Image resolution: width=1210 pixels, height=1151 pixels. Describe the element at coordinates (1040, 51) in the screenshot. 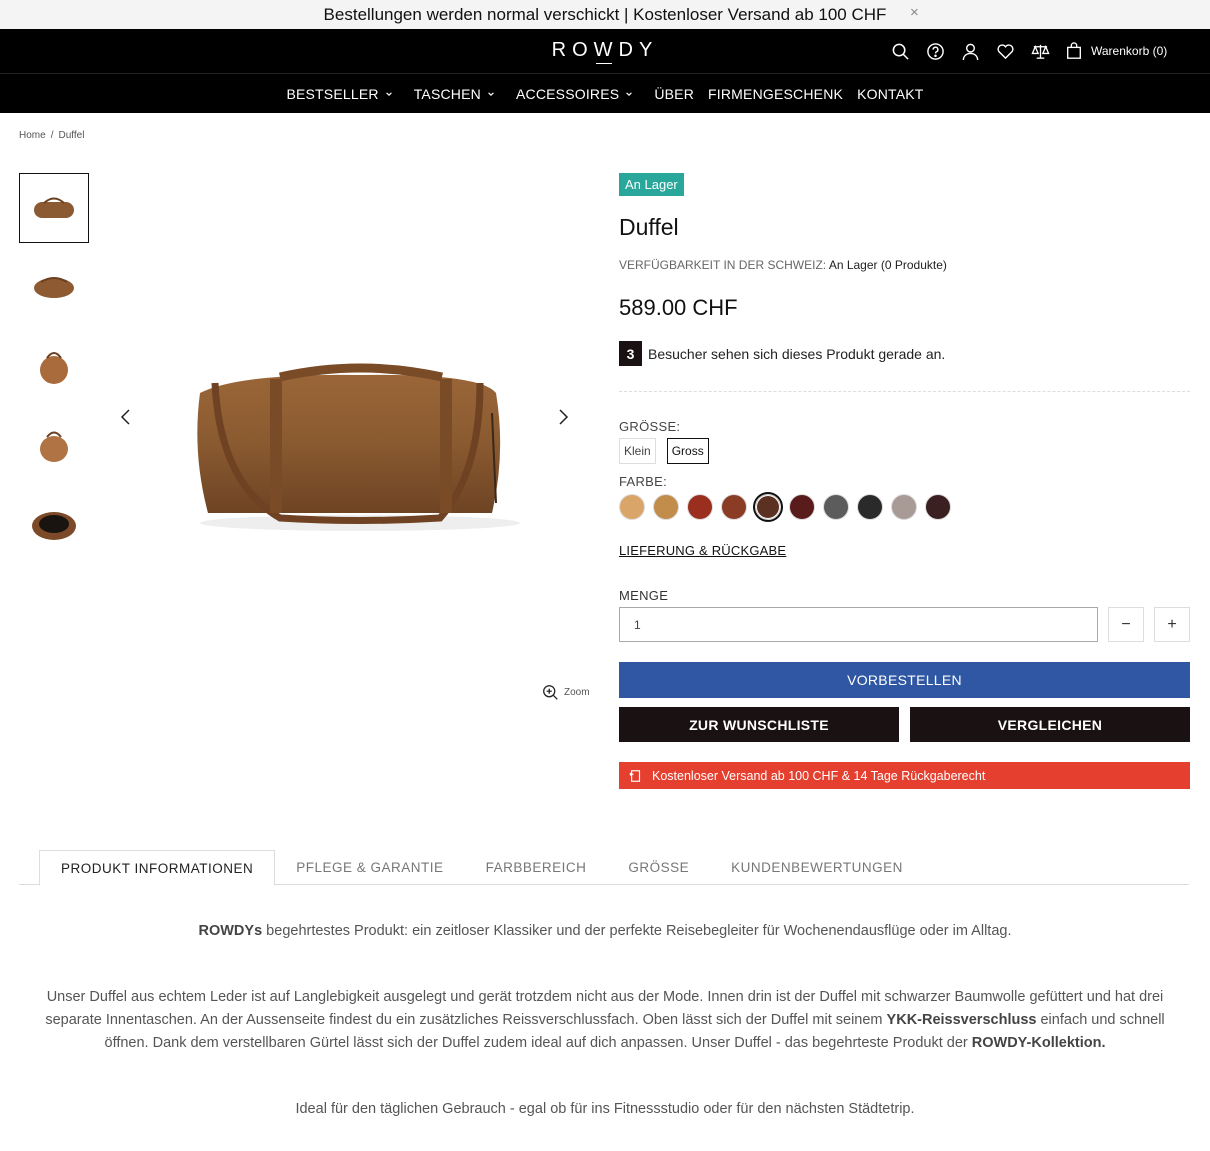

I see `compare-icon` at that location.